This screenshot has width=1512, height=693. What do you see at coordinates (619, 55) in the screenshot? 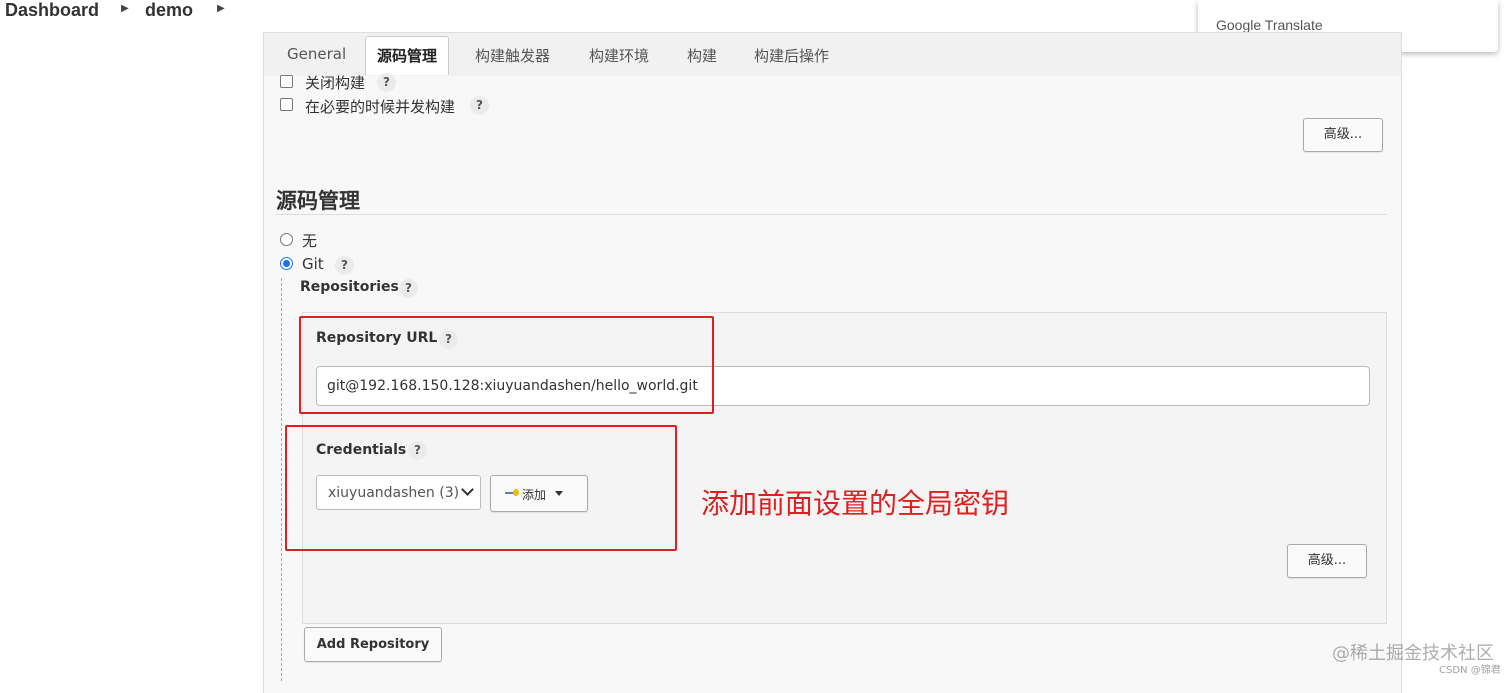
I see `tab-build-environment: 构建环境` at bounding box center [619, 55].